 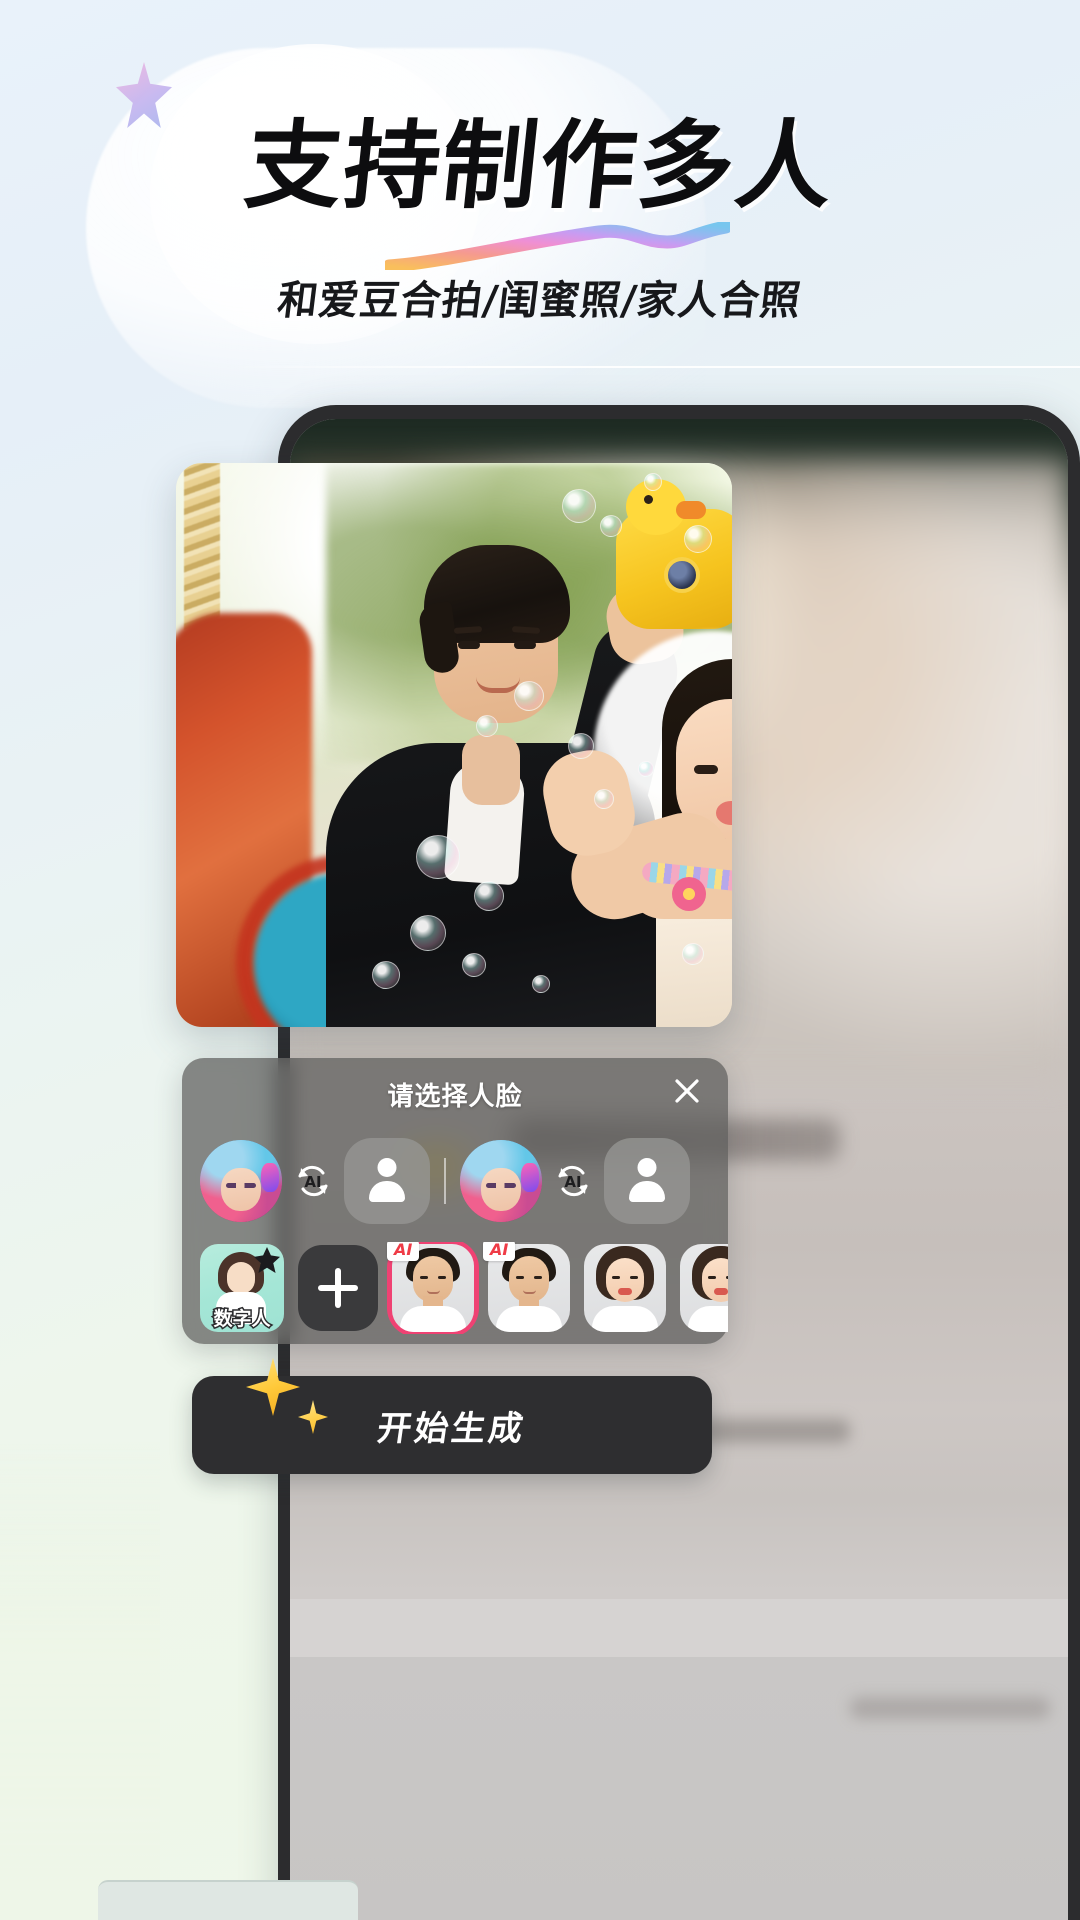 I want to click on page-subtitle: 和爱豆合拍/闺蜜照/家人合照, so click(x=539, y=301).